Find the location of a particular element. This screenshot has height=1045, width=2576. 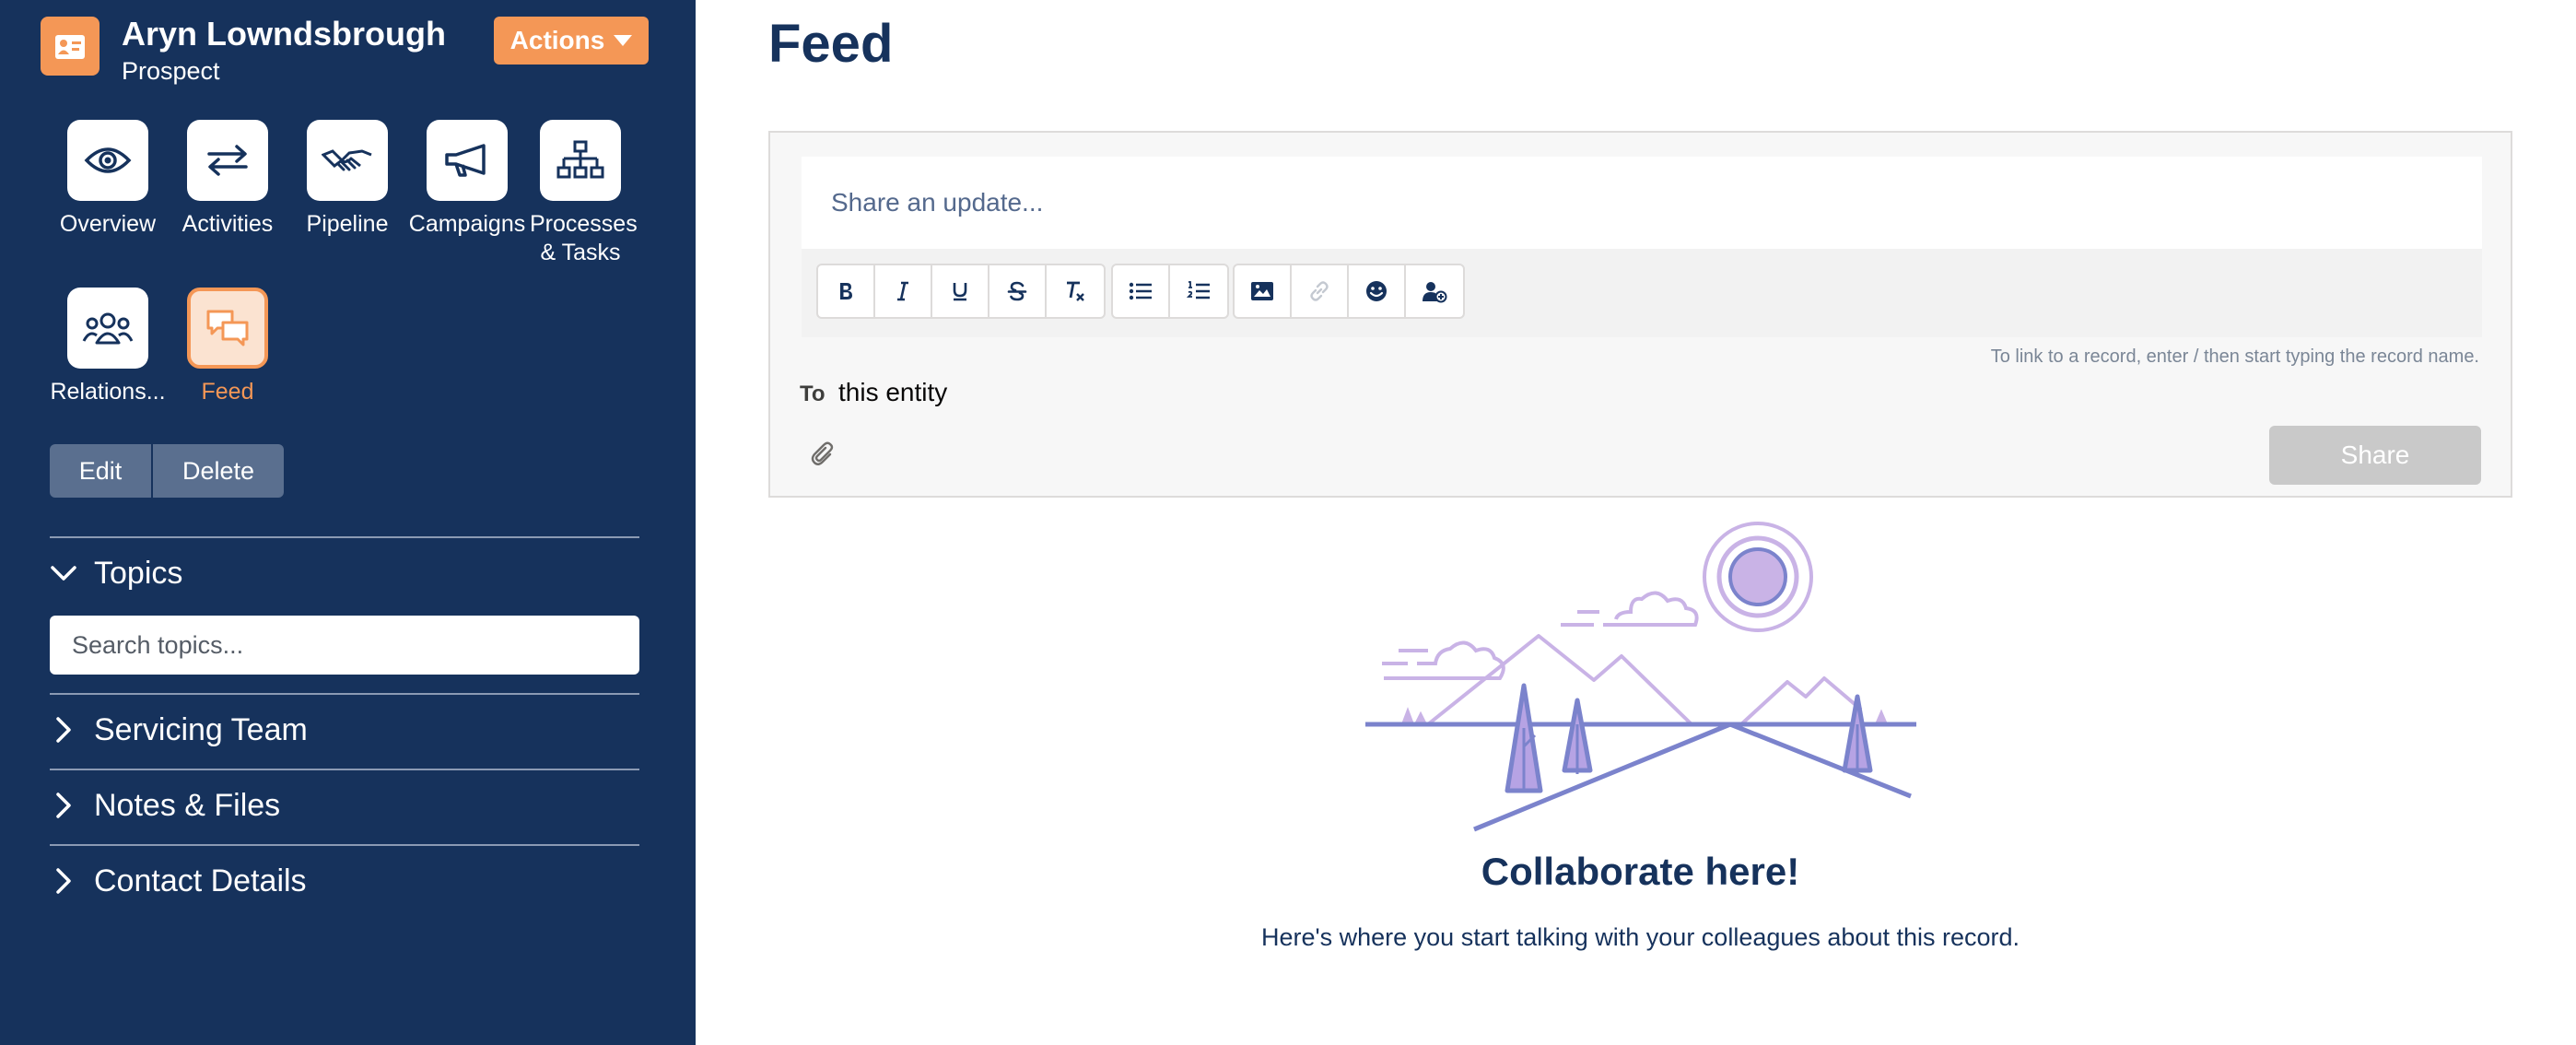

bullet-list-icon is located at coordinates (1140, 291).